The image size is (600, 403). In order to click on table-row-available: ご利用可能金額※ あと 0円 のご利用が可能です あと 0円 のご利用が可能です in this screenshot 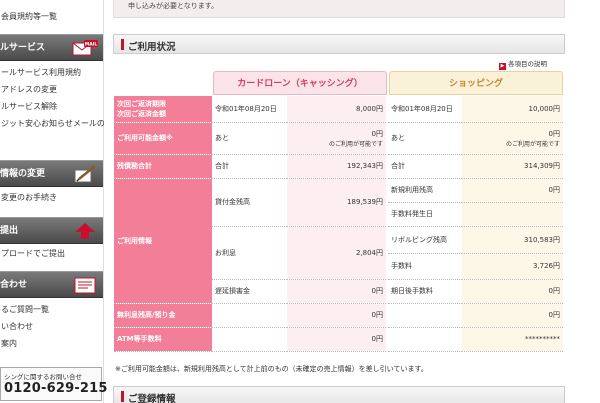, I will do `click(338, 138)`.